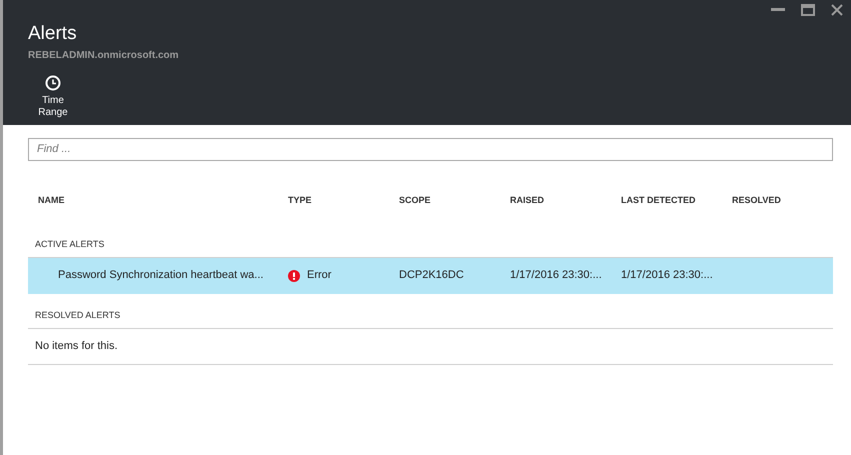 The image size is (851, 455). Describe the element at coordinates (53, 97) in the screenshot. I see `time-range-button: Time Range` at that location.